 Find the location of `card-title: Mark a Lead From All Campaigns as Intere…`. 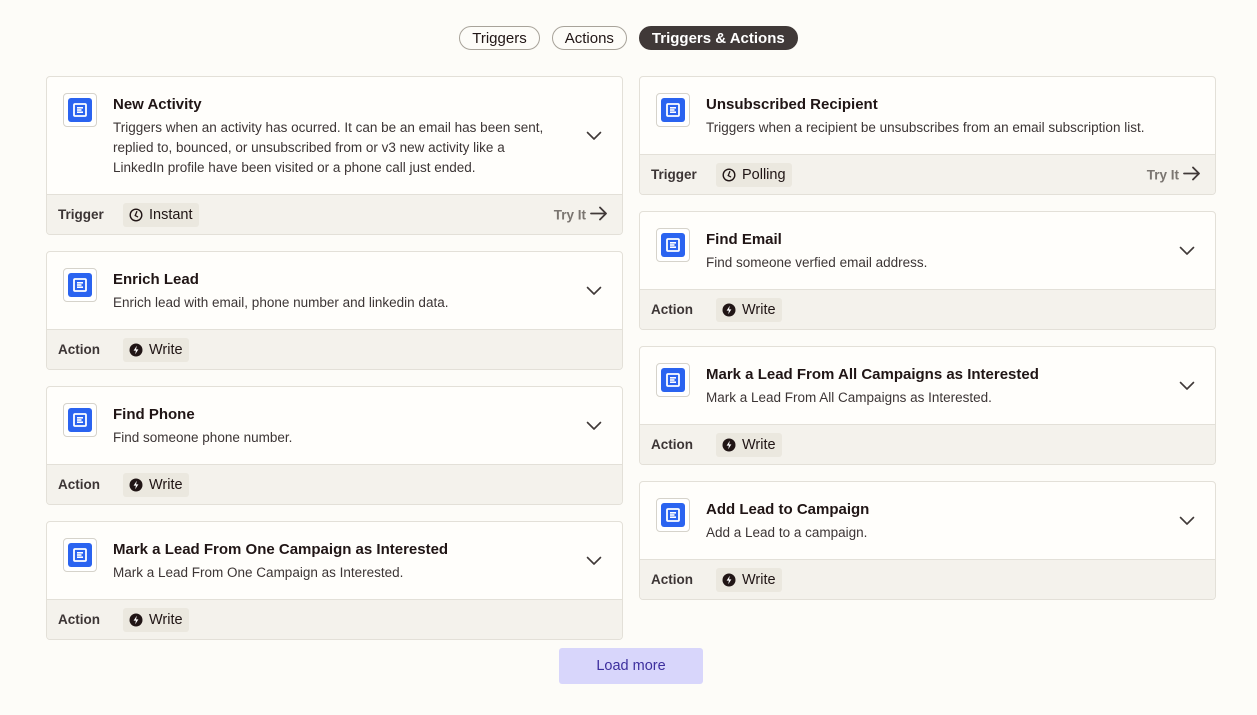

card-title: Mark a Lead From All Campaigns as Intere… is located at coordinates (872, 374).